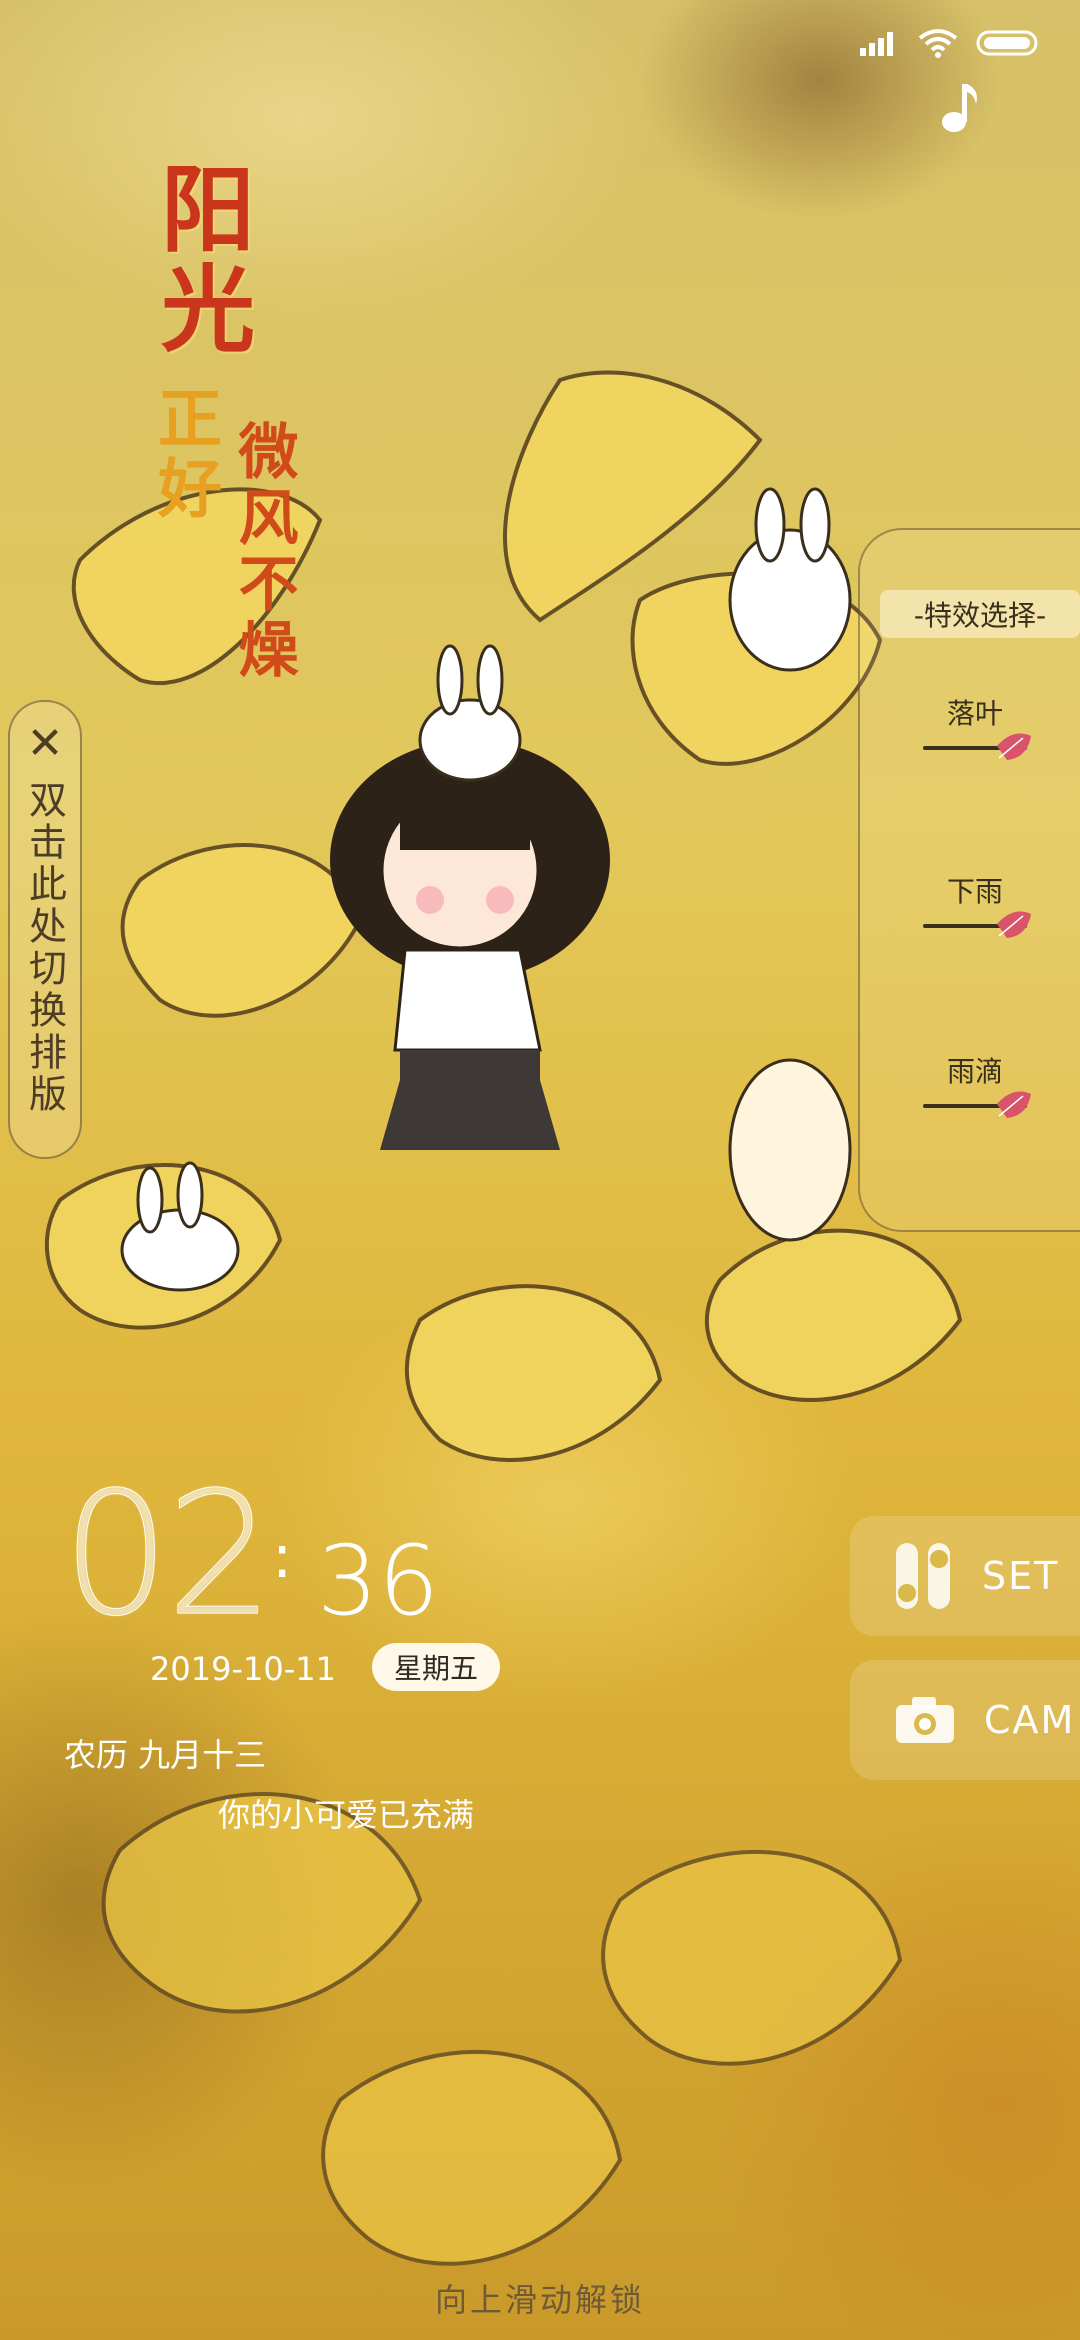 Image resolution: width=1080 pixels, height=2340 pixels. What do you see at coordinates (44, 948) in the screenshot?
I see `layout-toggle-label: 双击此处切换排版` at bounding box center [44, 948].